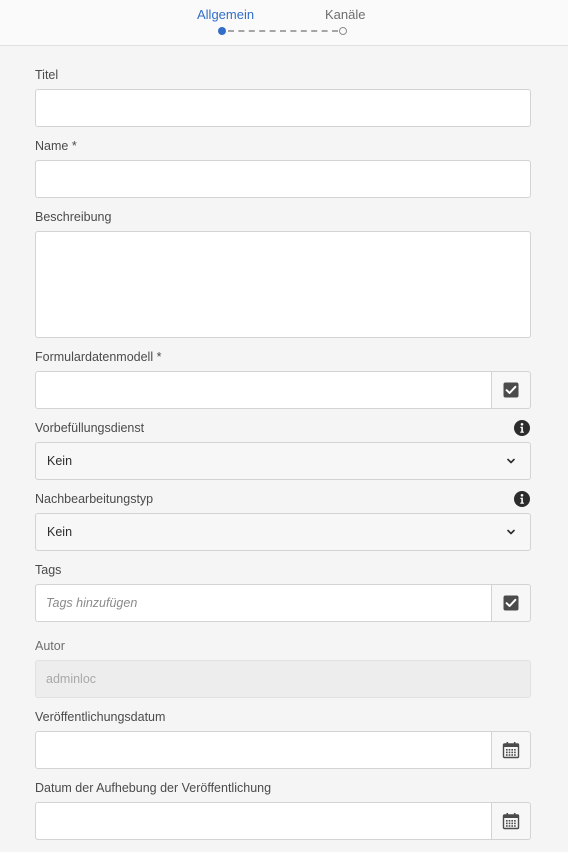 Image resolution: width=568 pixels, height=852 pixels. What do you see at coordinates (100, 717) in the screenshot?
I see `publish-date-label: Veröffentlichungsdatum` at bounding box center [100, 717].